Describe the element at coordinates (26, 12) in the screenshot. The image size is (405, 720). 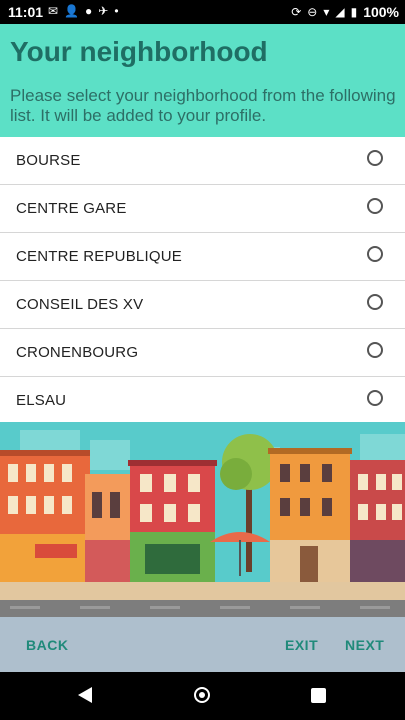
I see `status-time: 11:01` at that location.